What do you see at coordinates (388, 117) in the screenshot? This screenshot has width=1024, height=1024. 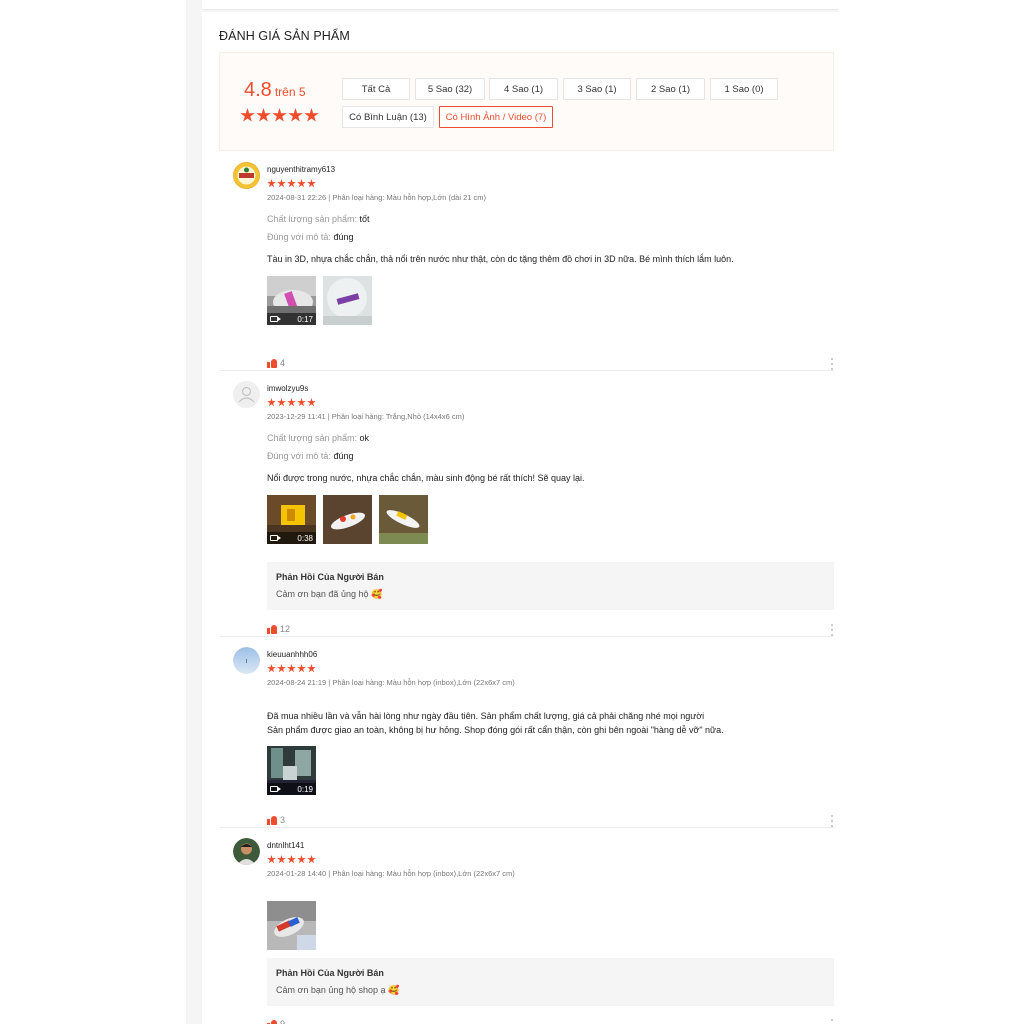 I see `filter-with-comment-button: Có Bình Luận (13)` at bounding box center [388, 117].